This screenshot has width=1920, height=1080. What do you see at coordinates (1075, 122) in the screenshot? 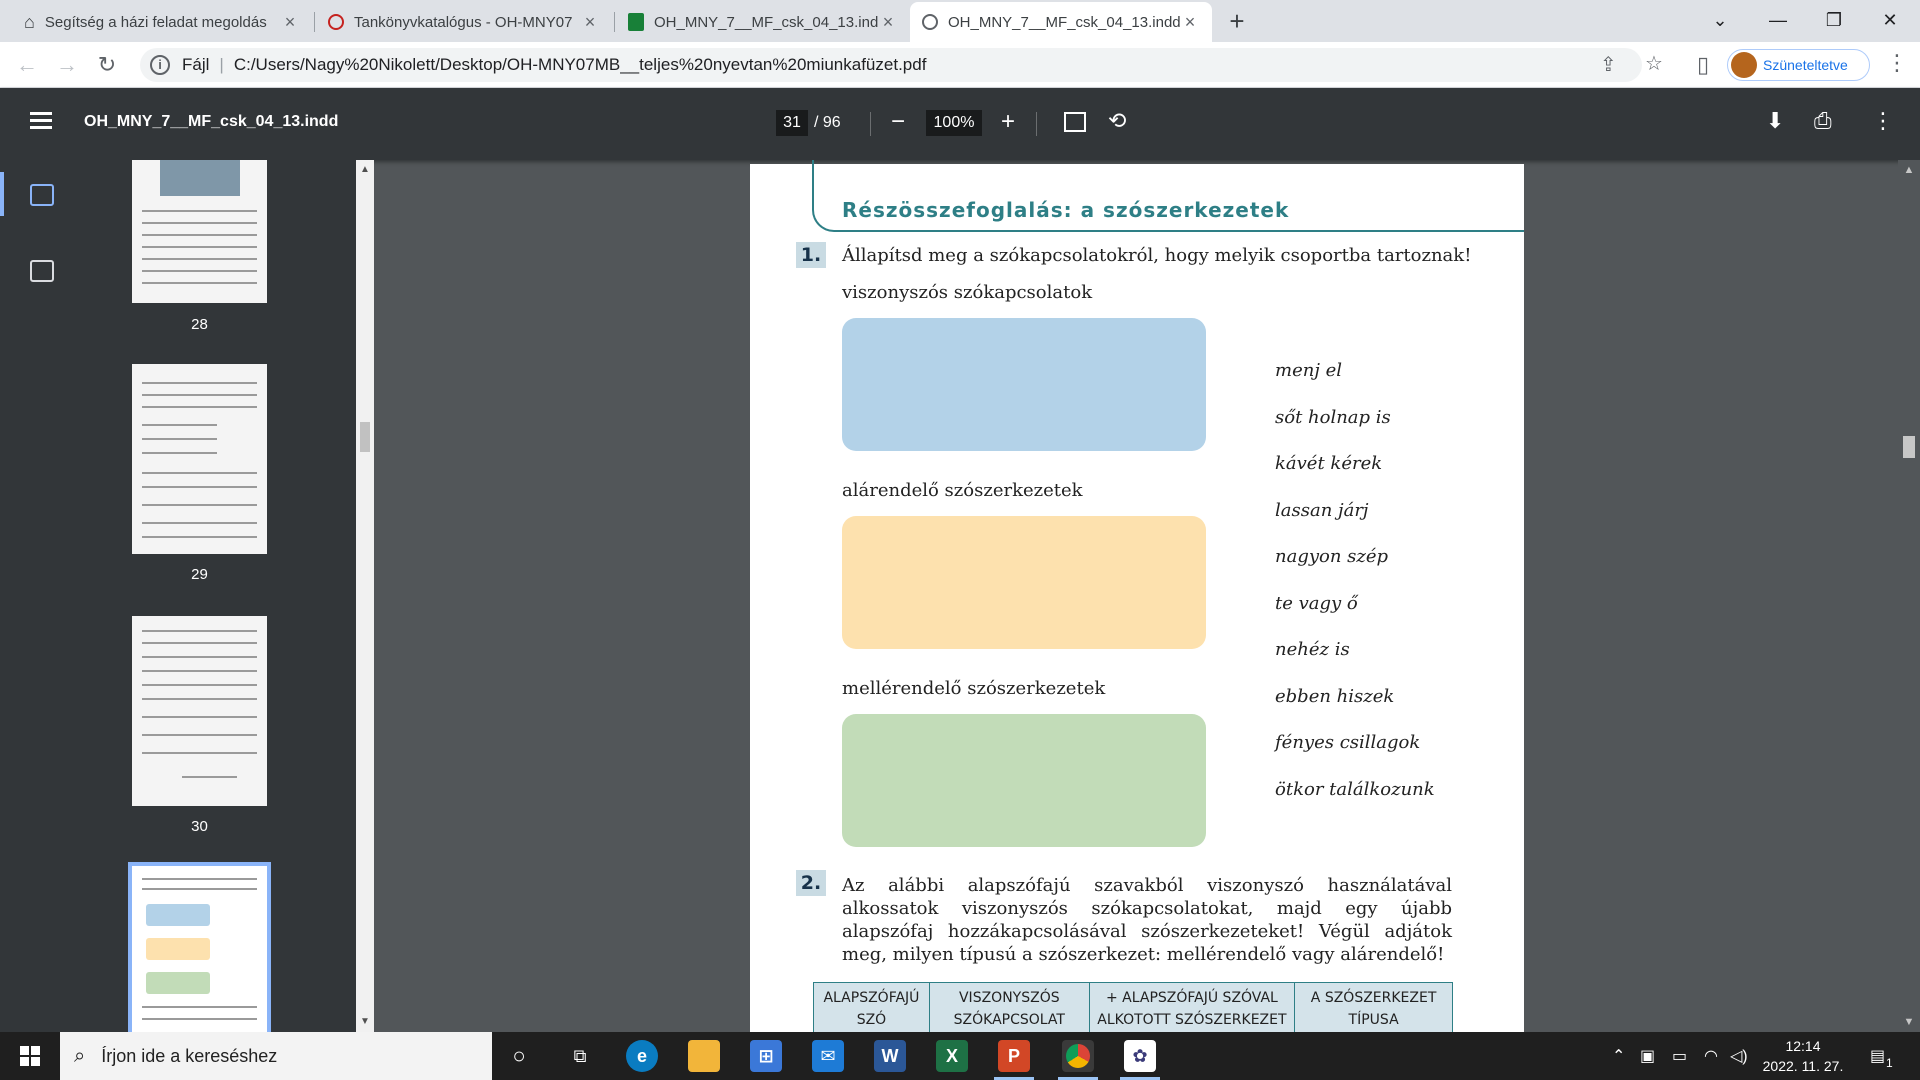
I see `fit-to-page-icon` at bounding box center [1075, 122].